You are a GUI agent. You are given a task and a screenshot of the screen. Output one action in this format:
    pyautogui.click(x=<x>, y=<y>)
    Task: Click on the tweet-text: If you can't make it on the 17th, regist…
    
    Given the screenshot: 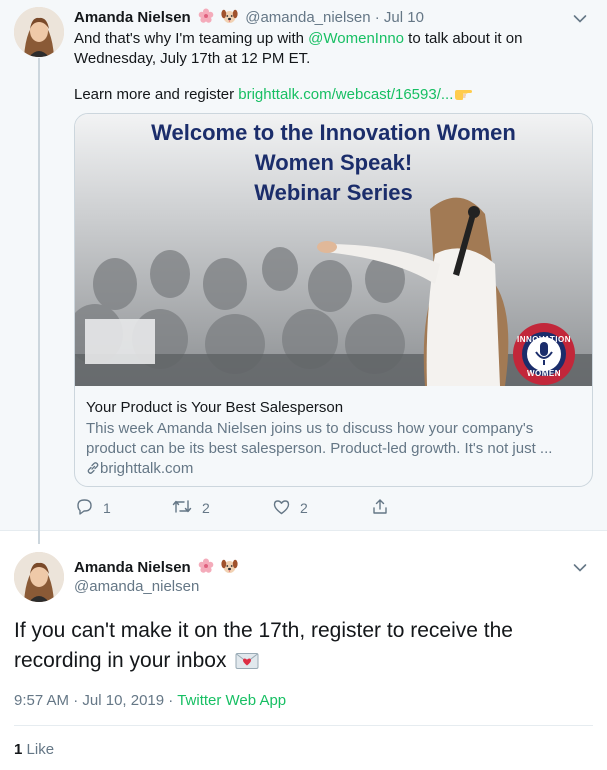 What is the action you would take?
    pyautogui.click(x=304, y=647)
    